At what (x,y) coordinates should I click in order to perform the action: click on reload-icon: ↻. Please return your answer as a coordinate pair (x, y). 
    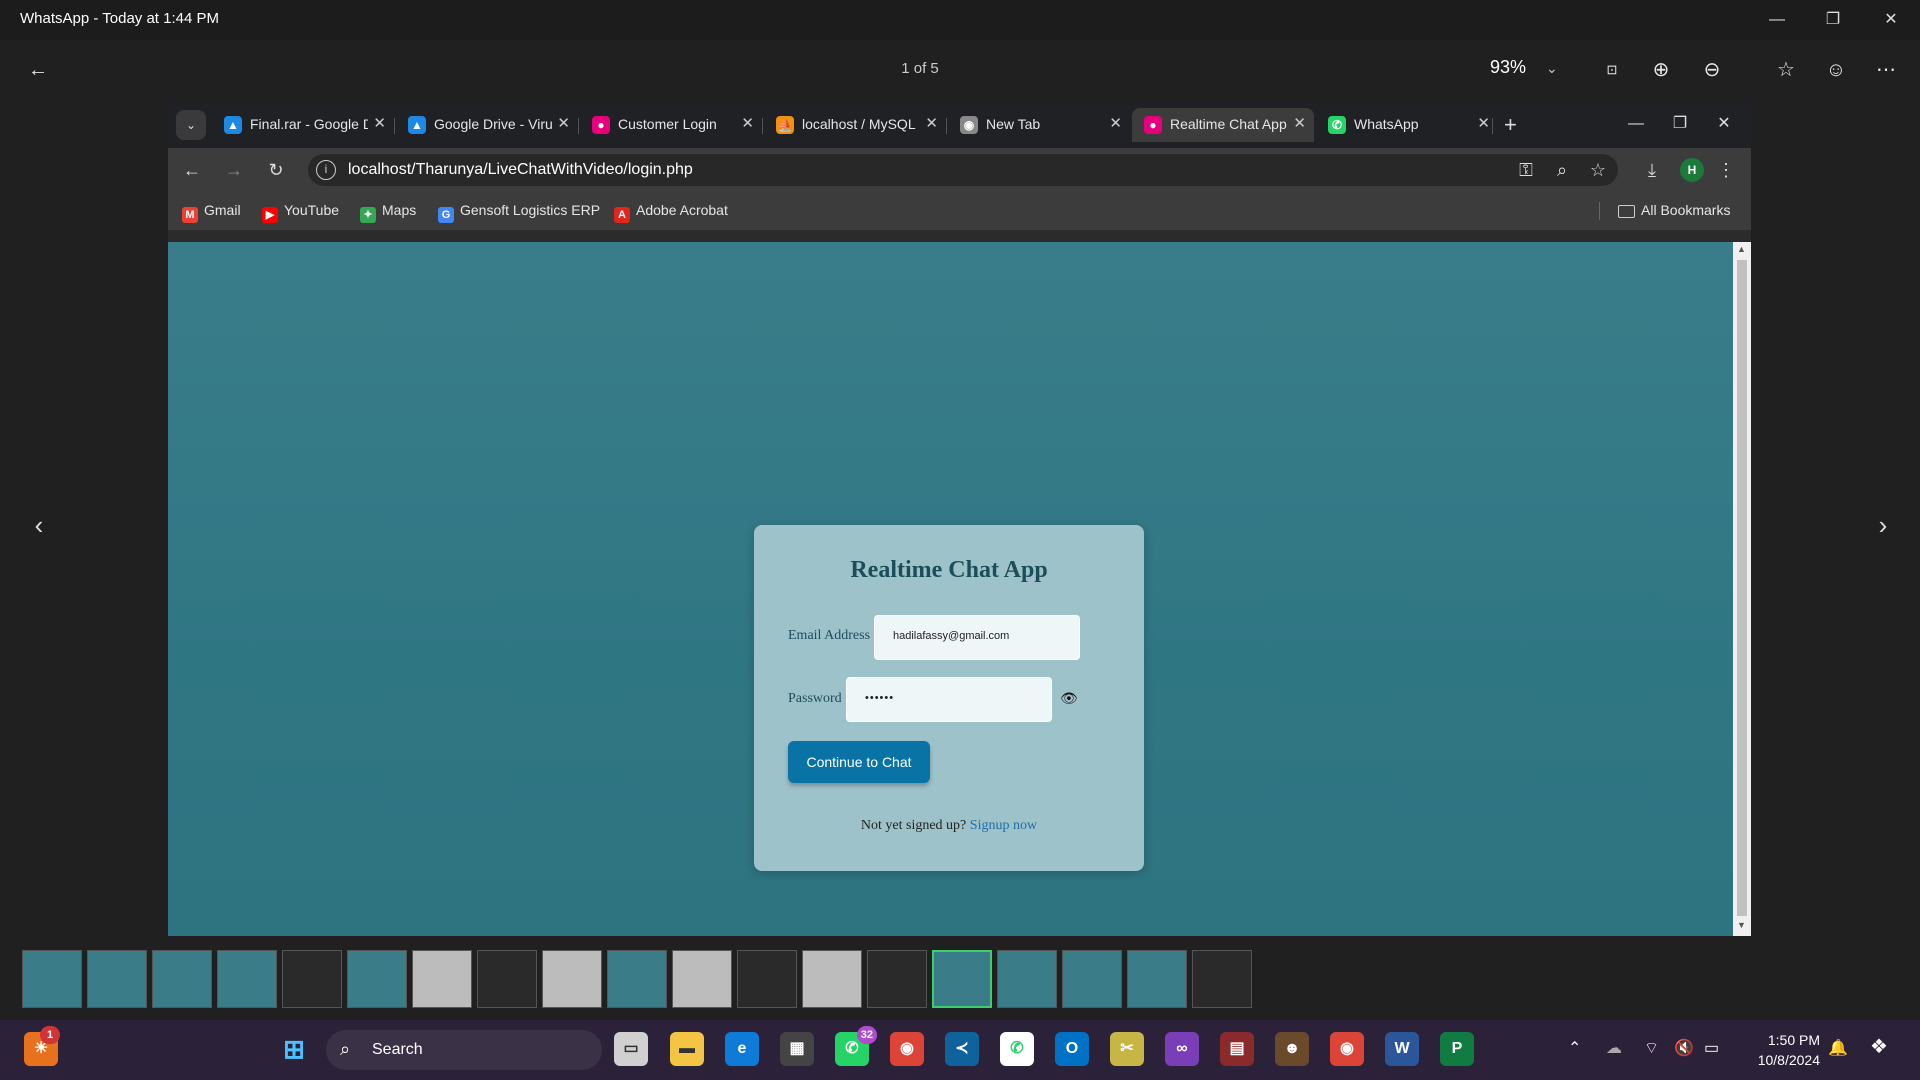
    Looking at the image, I should click on (276, 170).